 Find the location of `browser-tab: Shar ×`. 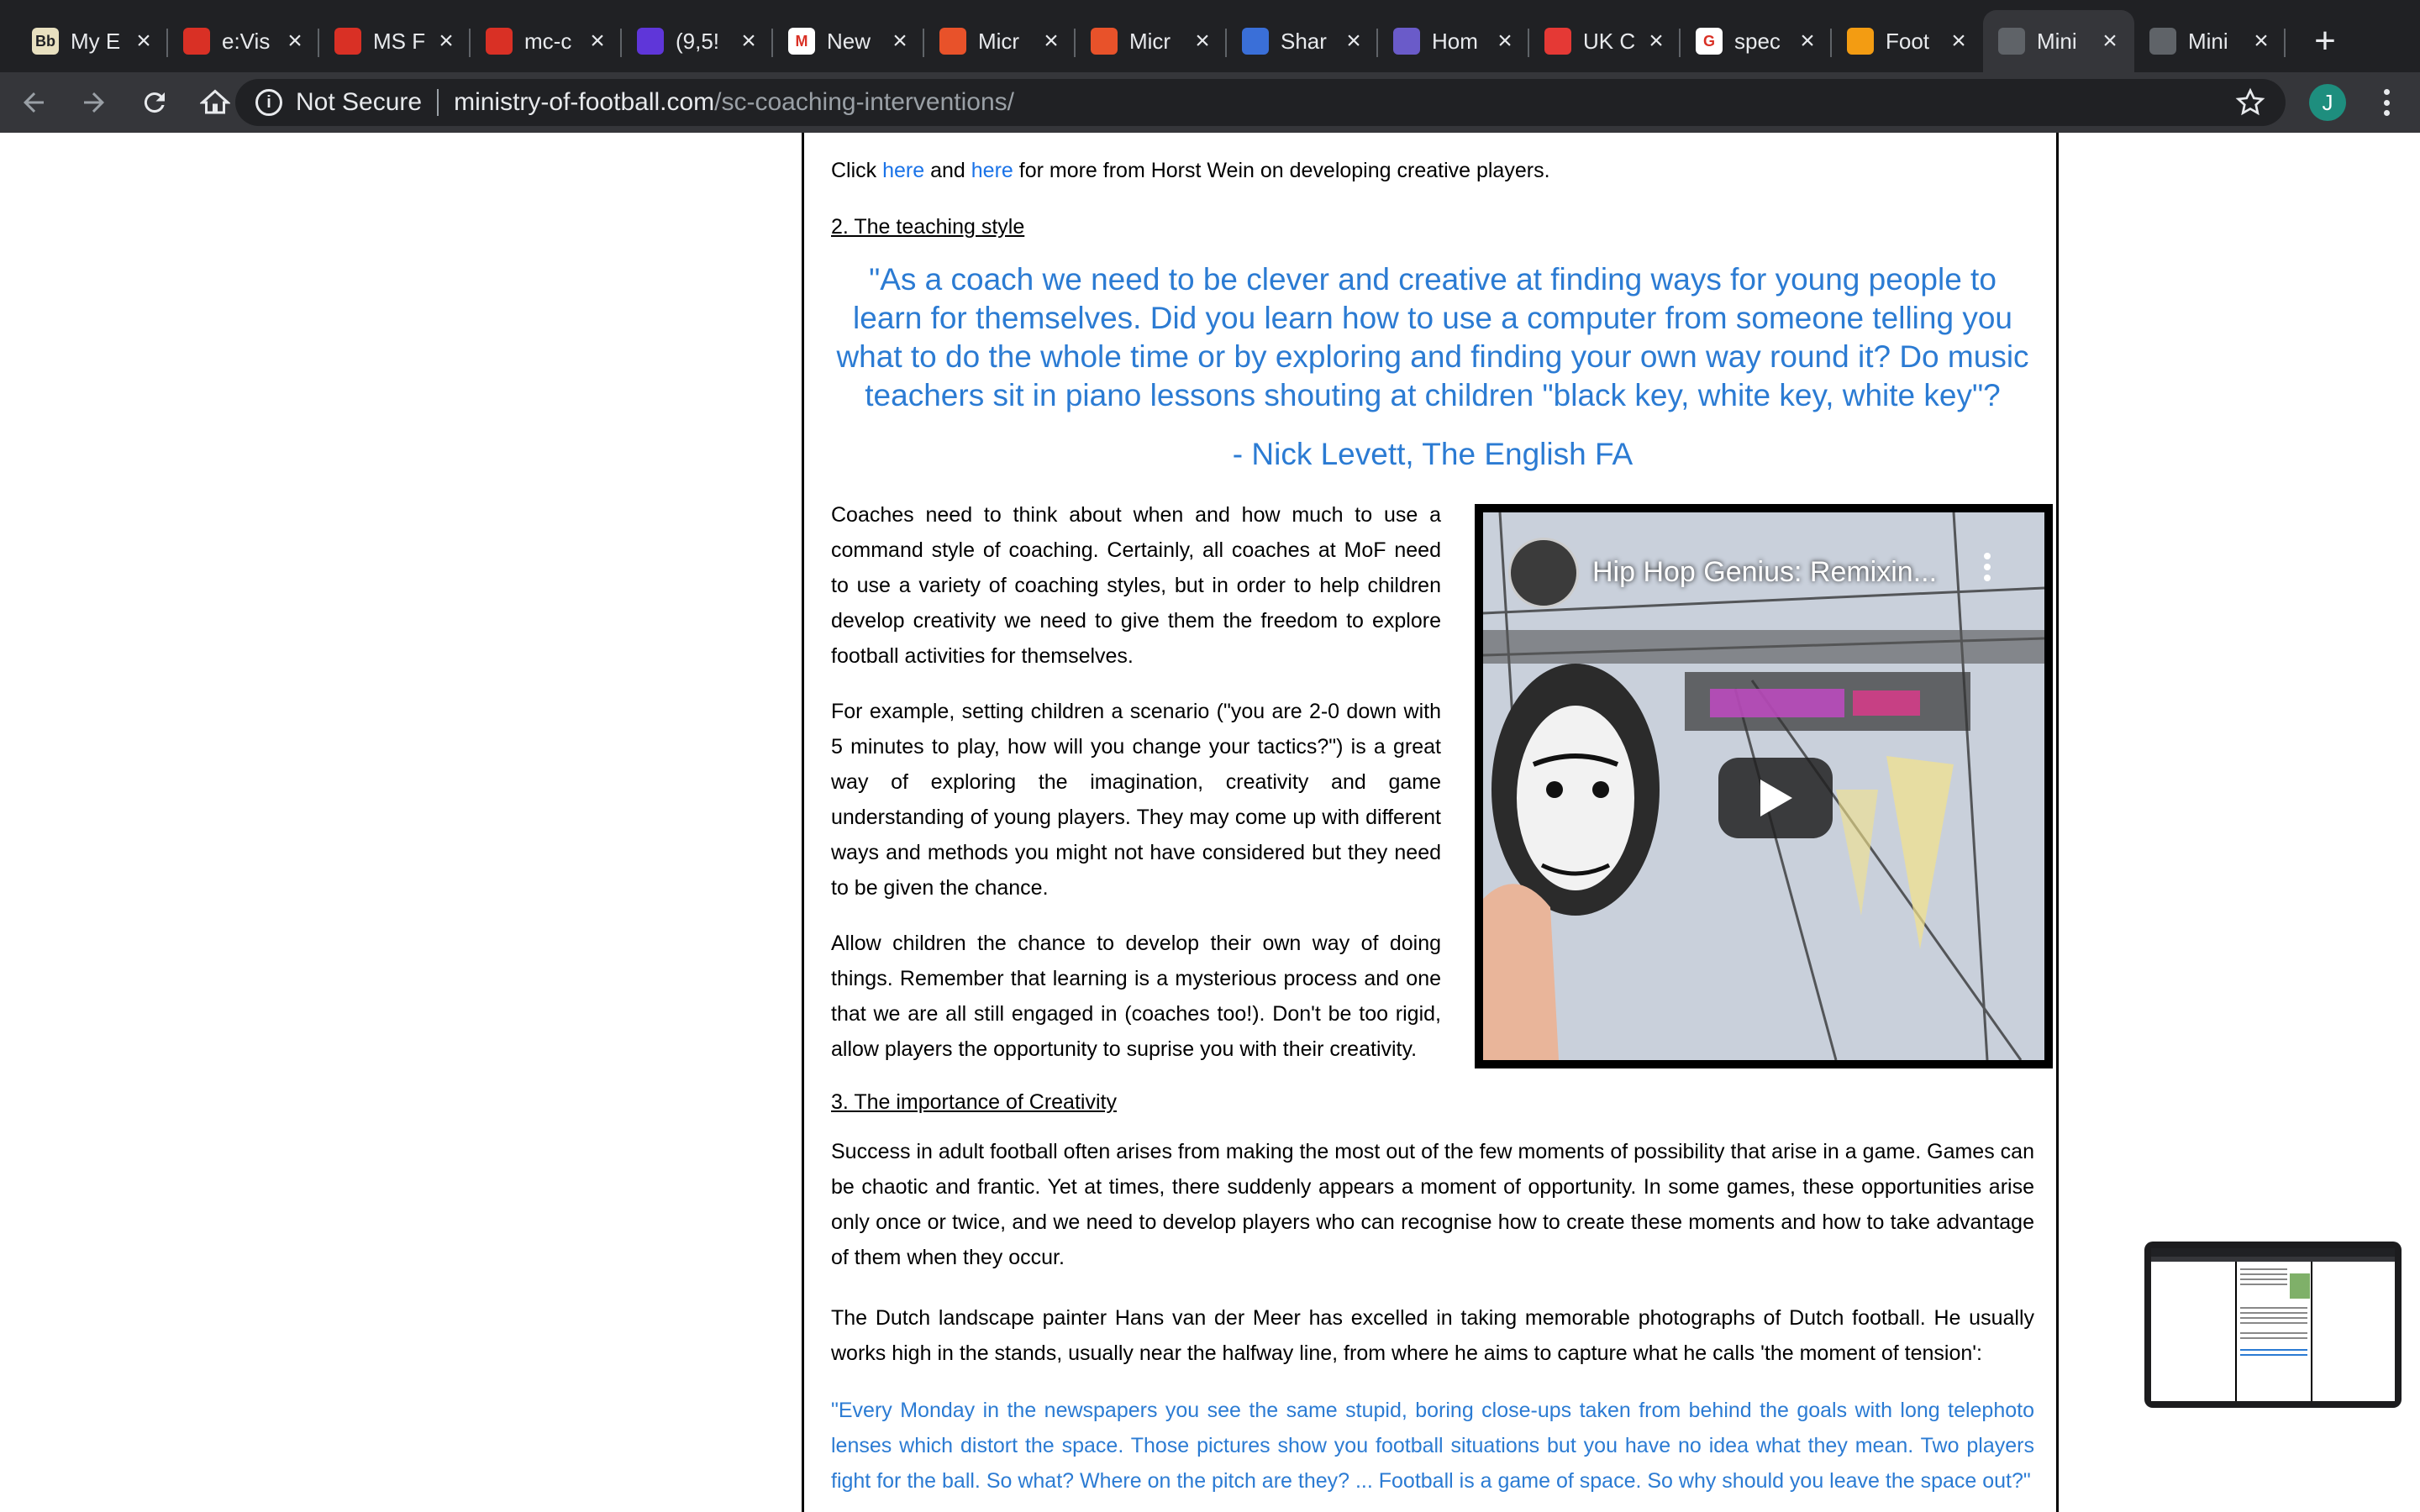

browser-tab: Shar × is located at coordinates (1302, 41).